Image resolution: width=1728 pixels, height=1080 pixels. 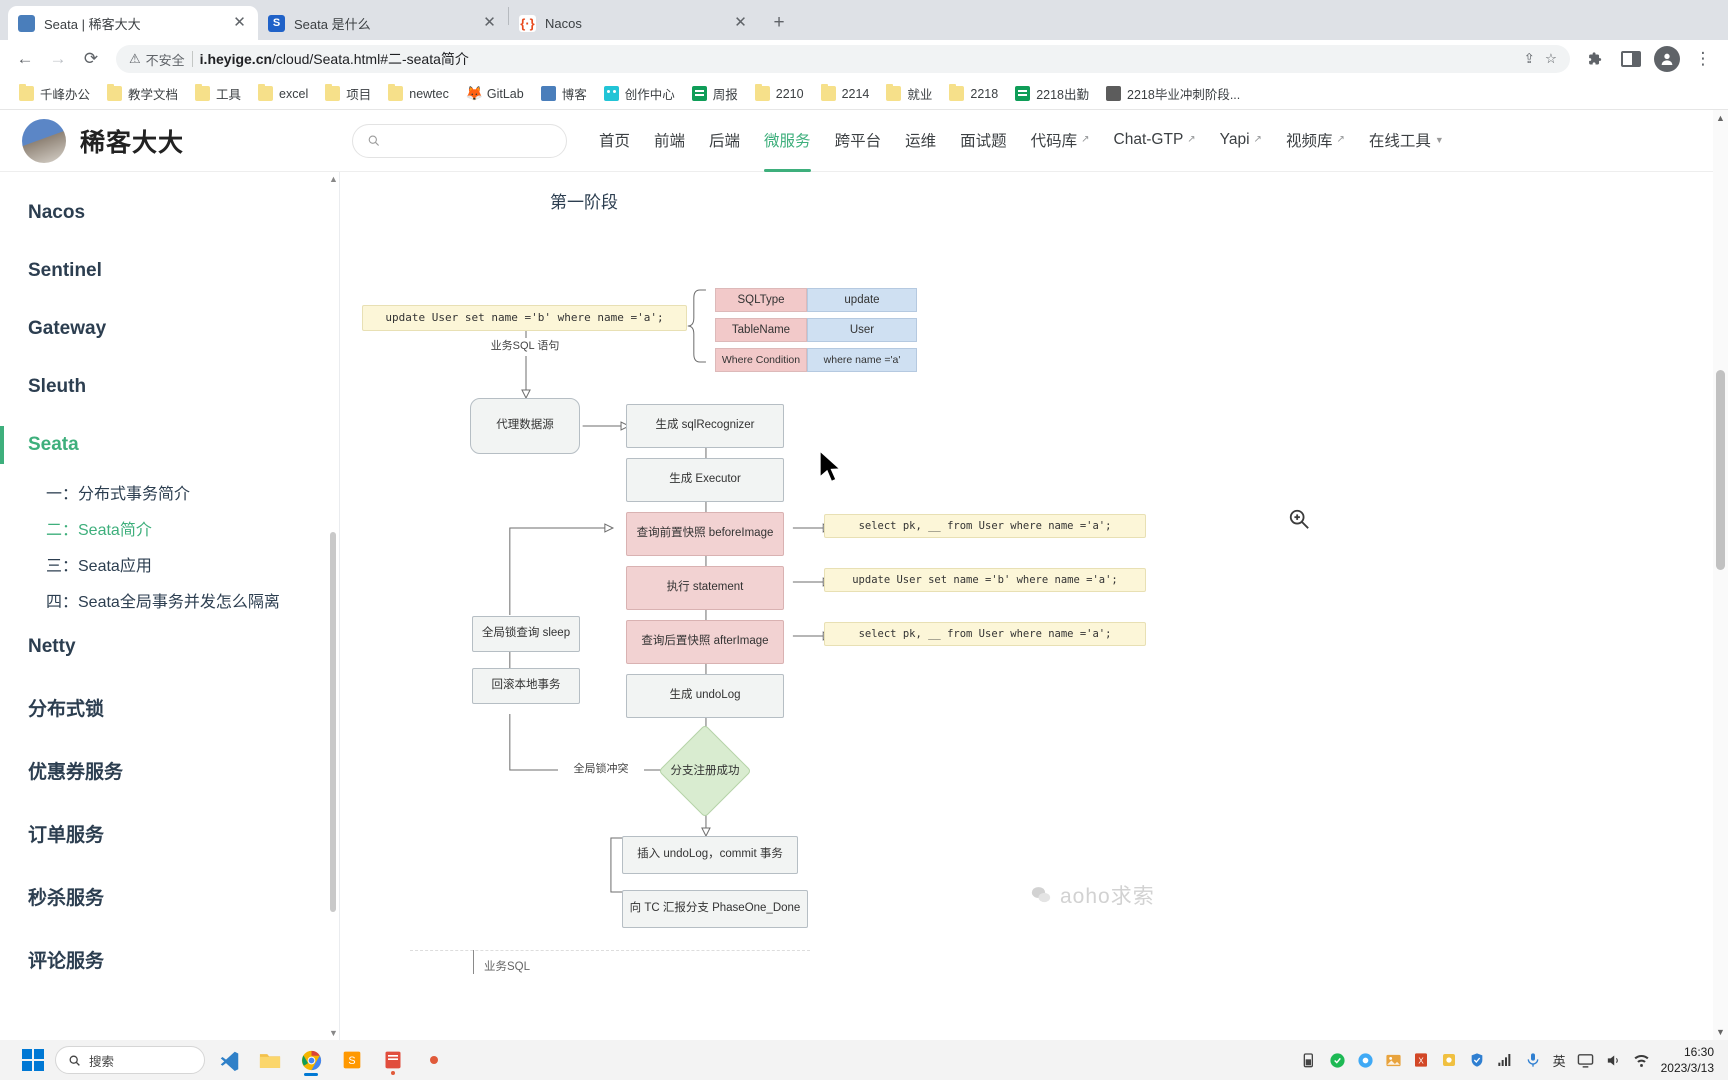 I want to click on tab-favicon-s-icon: S, so click(x=276, y=23).